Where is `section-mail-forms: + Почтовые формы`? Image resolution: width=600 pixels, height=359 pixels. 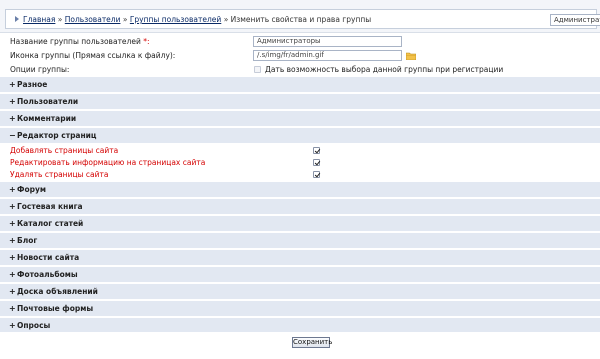 section-mail-forms: + Почтовые формы is located at coordinates (300, 308).